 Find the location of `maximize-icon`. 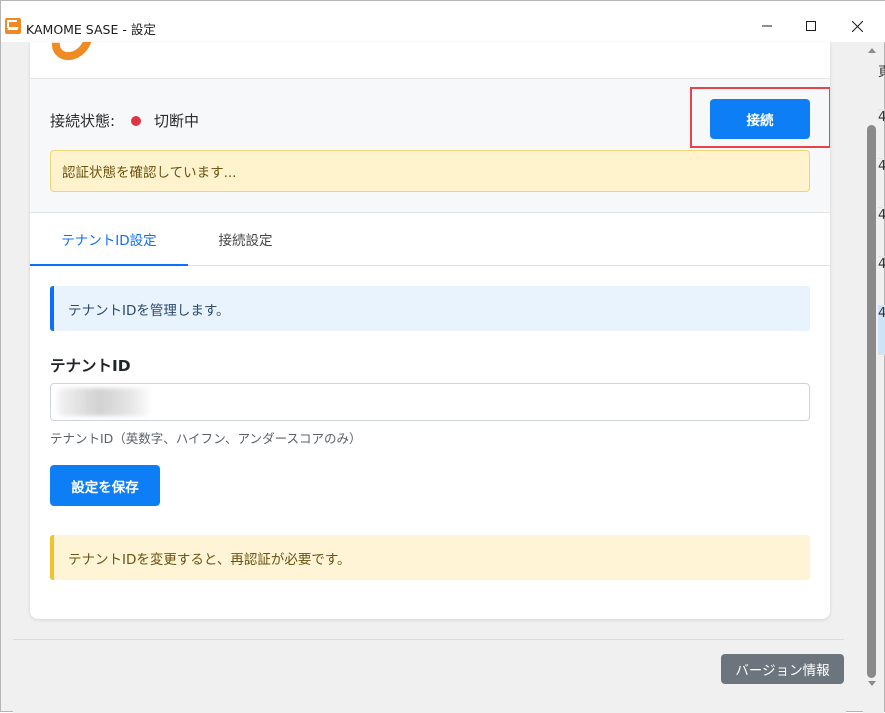

maximize-icon is located at coordinates (811, 26).